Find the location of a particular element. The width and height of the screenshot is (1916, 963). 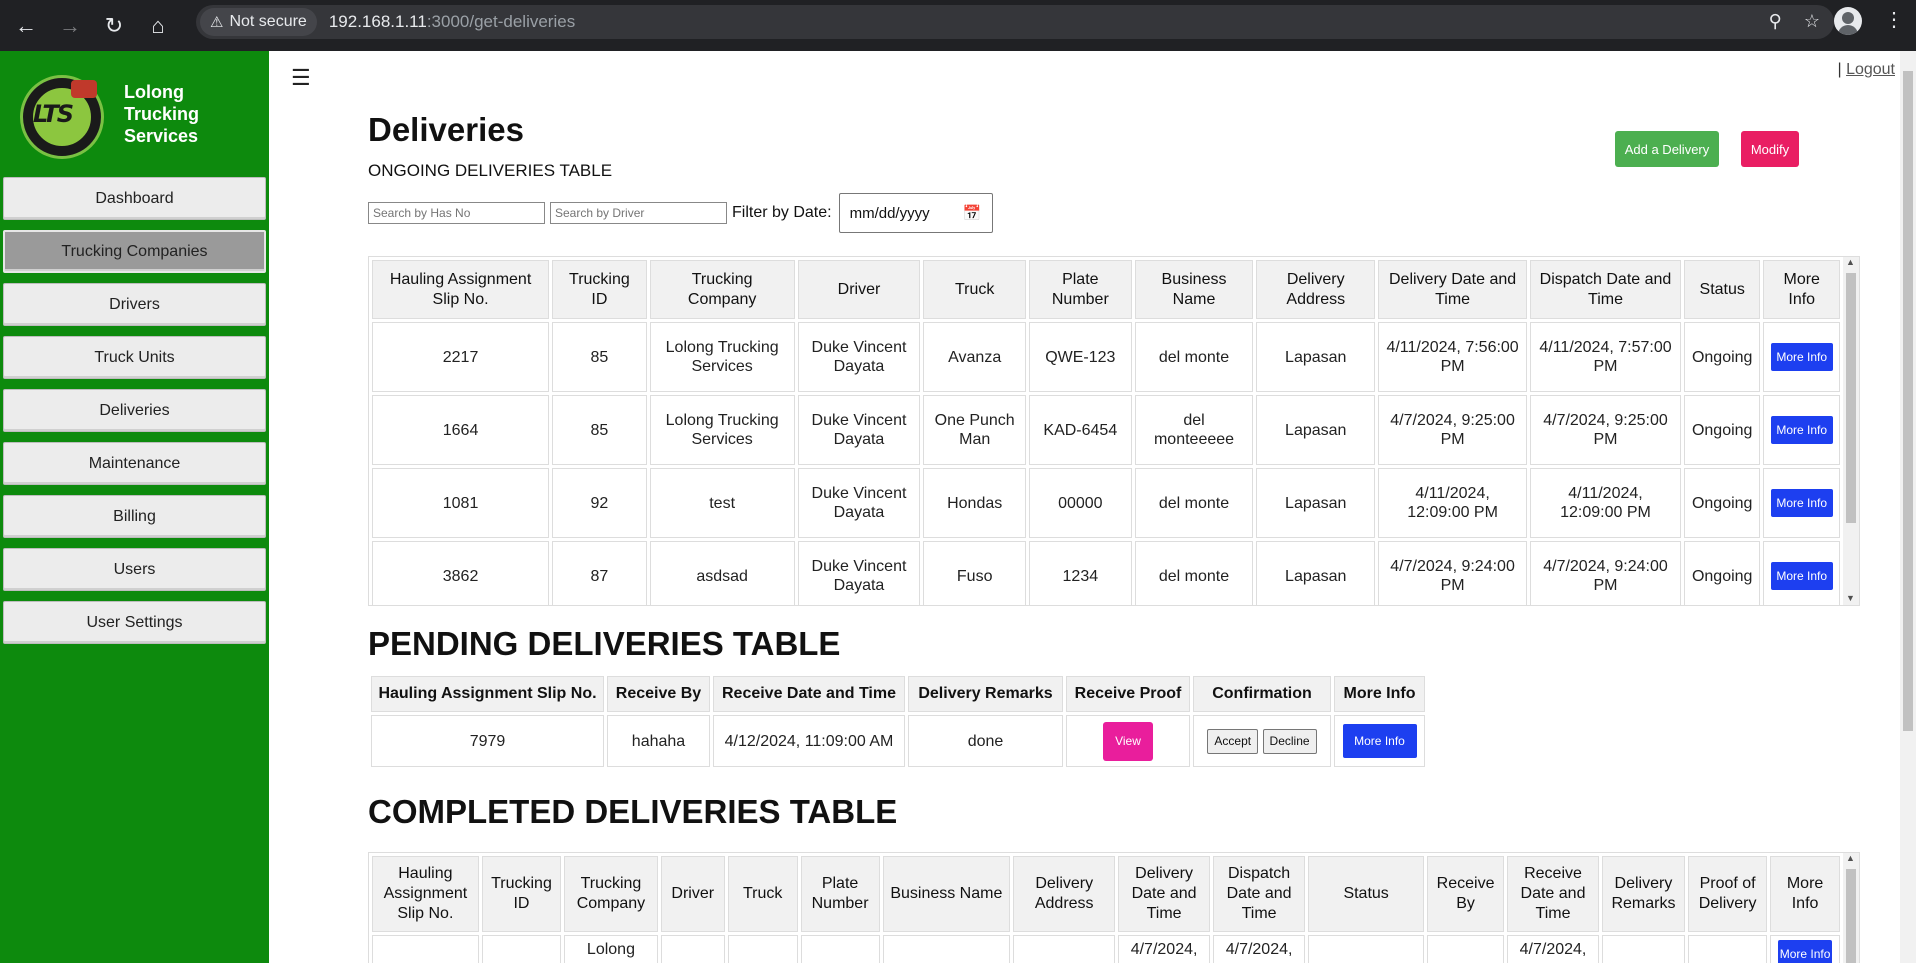

logout-area: | Logout is located at coordinates (1866, 69).